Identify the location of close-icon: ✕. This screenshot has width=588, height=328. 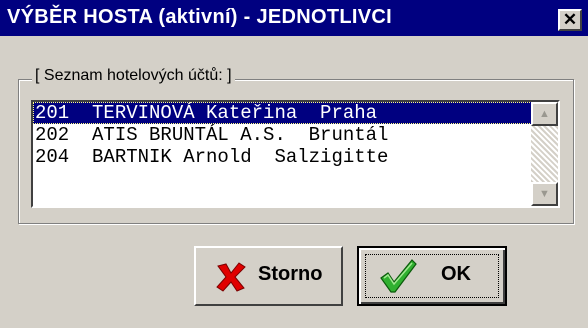
(570, 19).